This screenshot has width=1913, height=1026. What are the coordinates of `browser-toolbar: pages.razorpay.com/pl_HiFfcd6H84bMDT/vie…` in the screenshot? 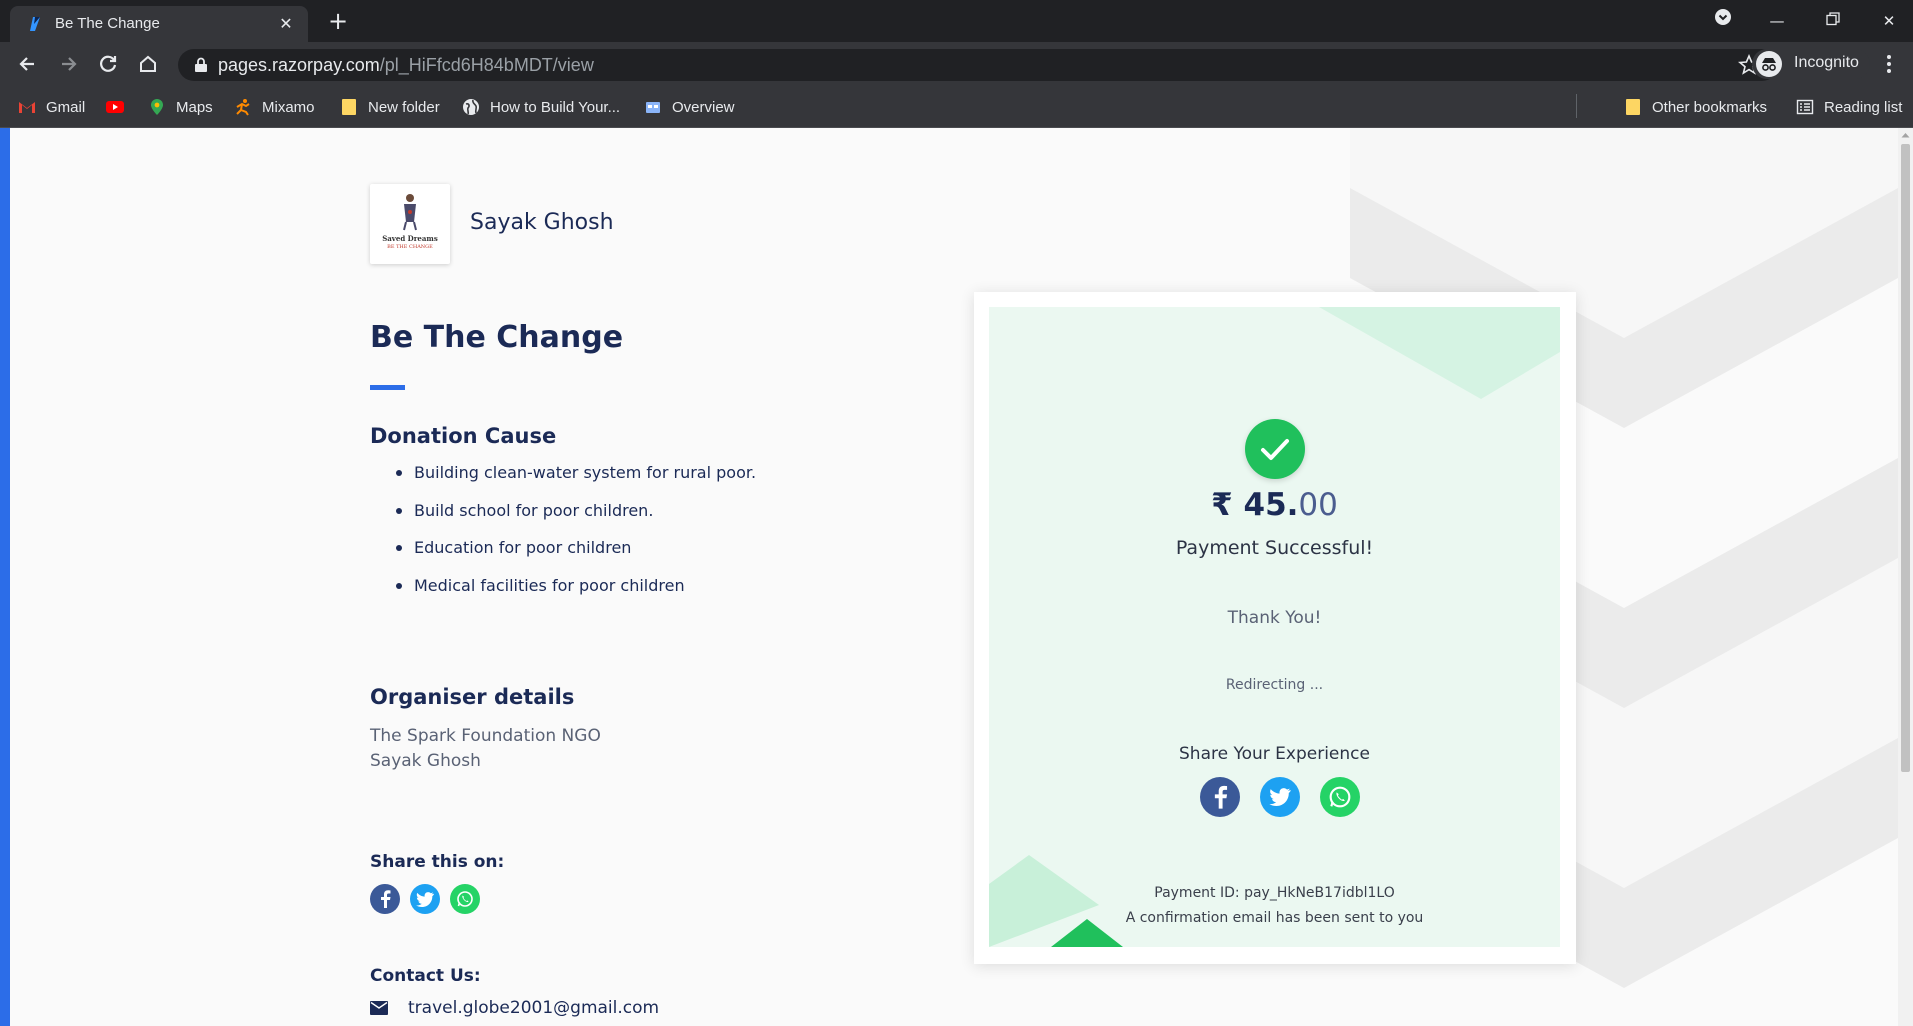 It's located at (956, 64).